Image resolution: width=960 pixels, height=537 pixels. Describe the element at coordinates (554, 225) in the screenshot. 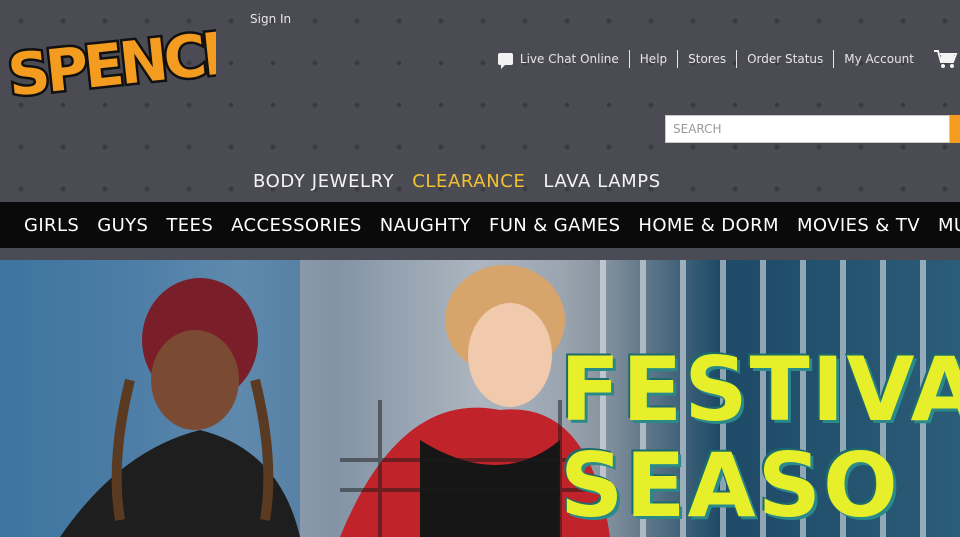

I see `nav-fun-and-games: FUN & GAMES` at that location.